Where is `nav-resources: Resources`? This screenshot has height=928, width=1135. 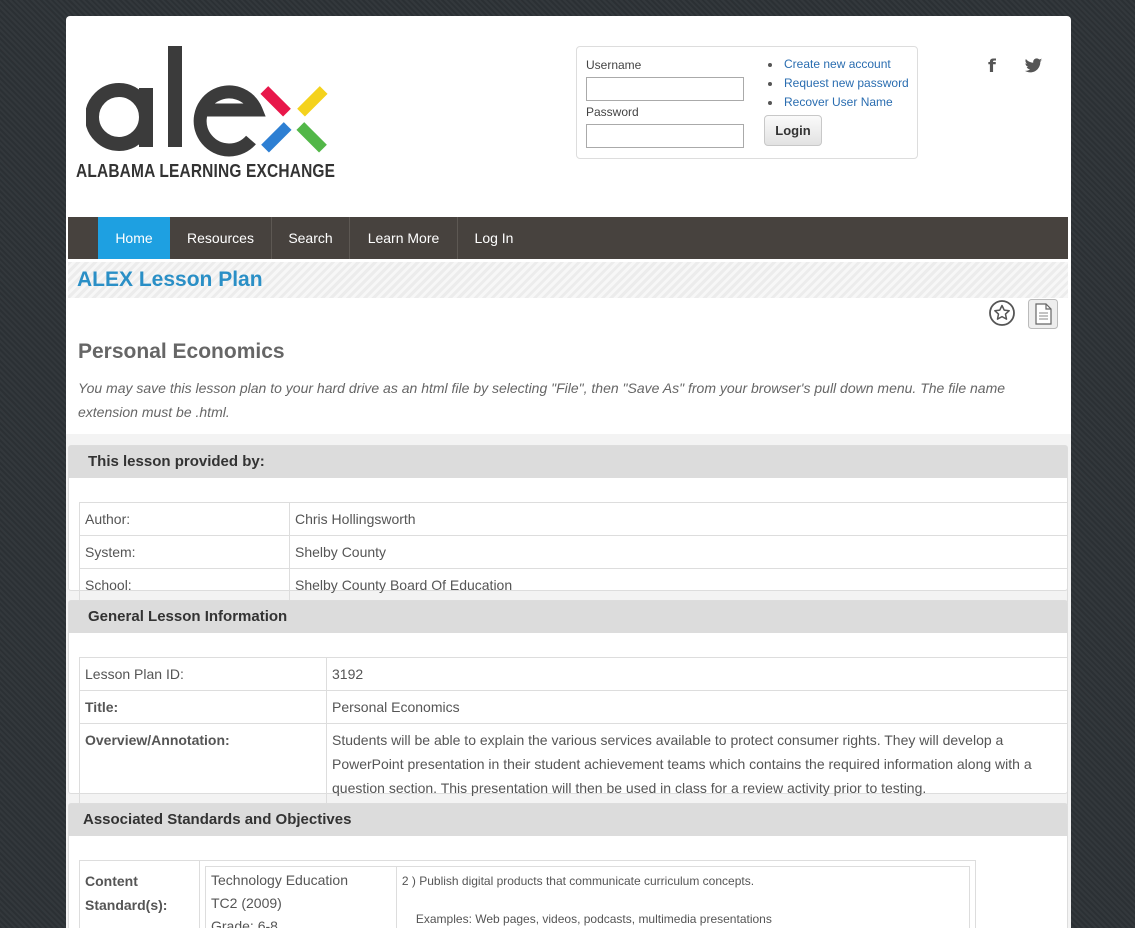 nav-resources: Resources is located at coordinates (221, 238).